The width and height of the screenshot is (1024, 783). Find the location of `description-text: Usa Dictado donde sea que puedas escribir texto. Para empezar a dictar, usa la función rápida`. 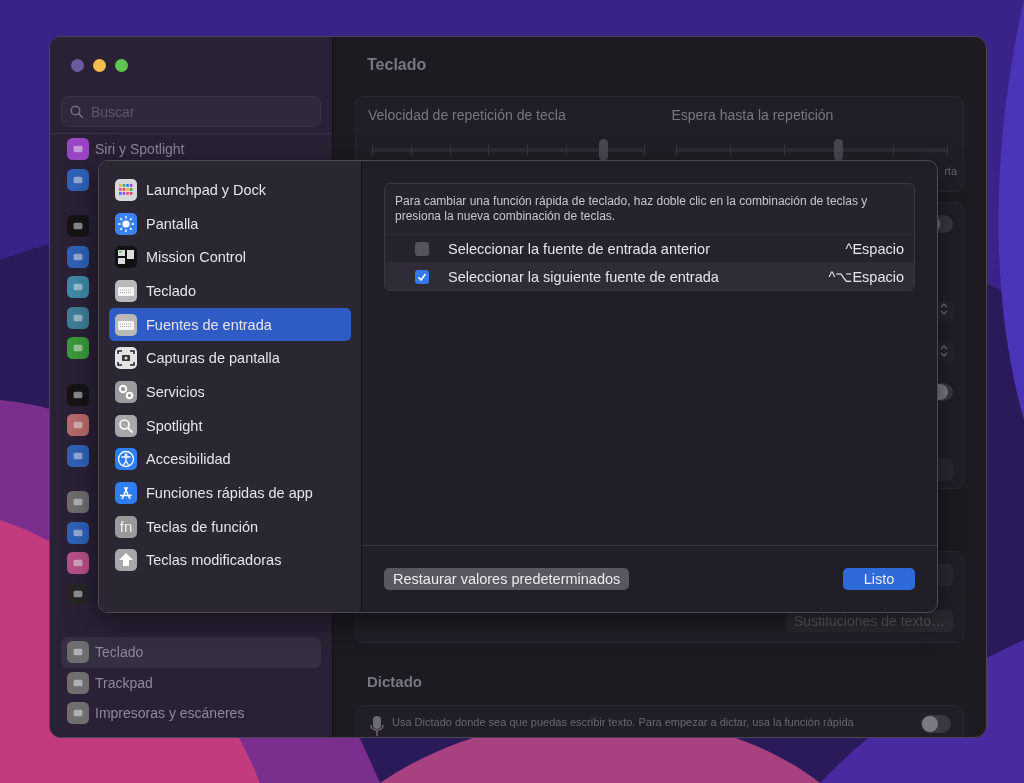

description-text: Usa Dictado donde sea que puedas escribir texto. Para empezar a dictar, usa la función rápida is located at coordinates (623, 721).